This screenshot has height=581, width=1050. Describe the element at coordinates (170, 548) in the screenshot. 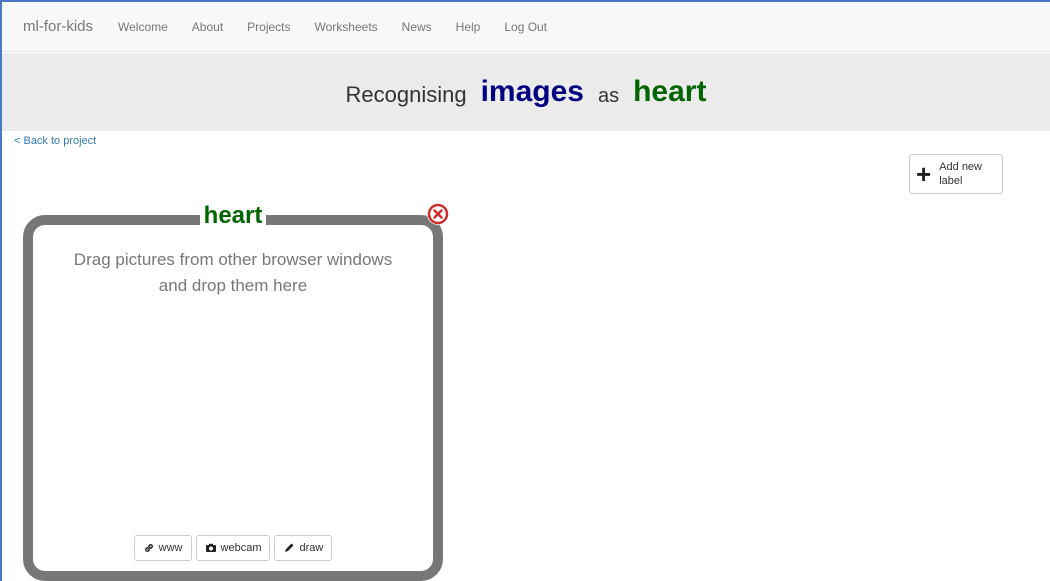

I see `www-label: www` at that location.